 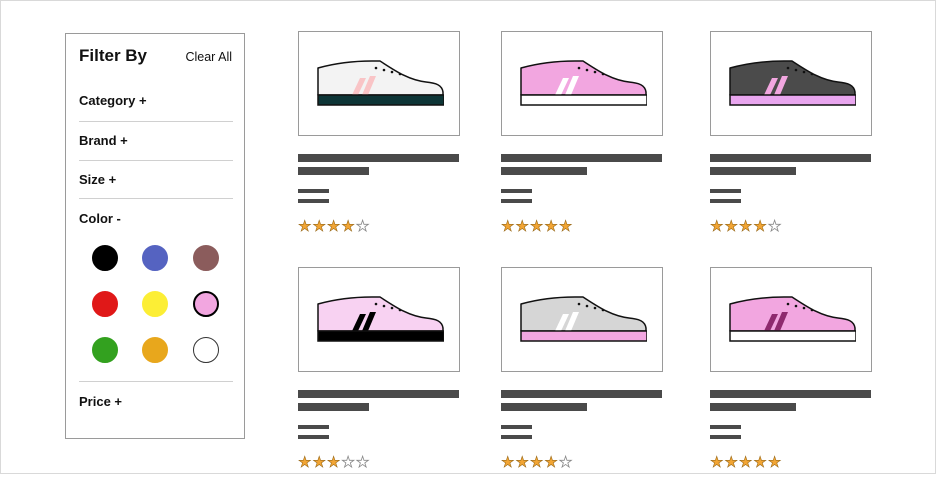 I want to click on filter-brand-toggle: Brand +, so click(x=103, y=140).